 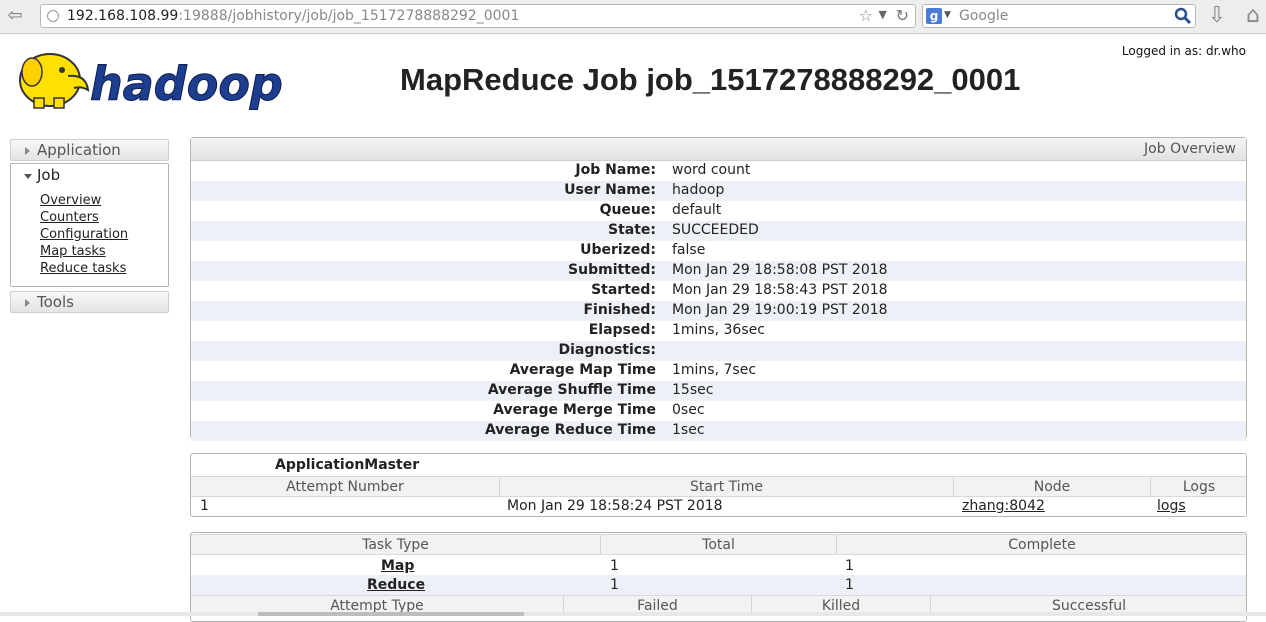 I want to click on overview-row: Submitted: Mon Jan 29 18:58:08 PST 2018, so click(x=718, y=271).